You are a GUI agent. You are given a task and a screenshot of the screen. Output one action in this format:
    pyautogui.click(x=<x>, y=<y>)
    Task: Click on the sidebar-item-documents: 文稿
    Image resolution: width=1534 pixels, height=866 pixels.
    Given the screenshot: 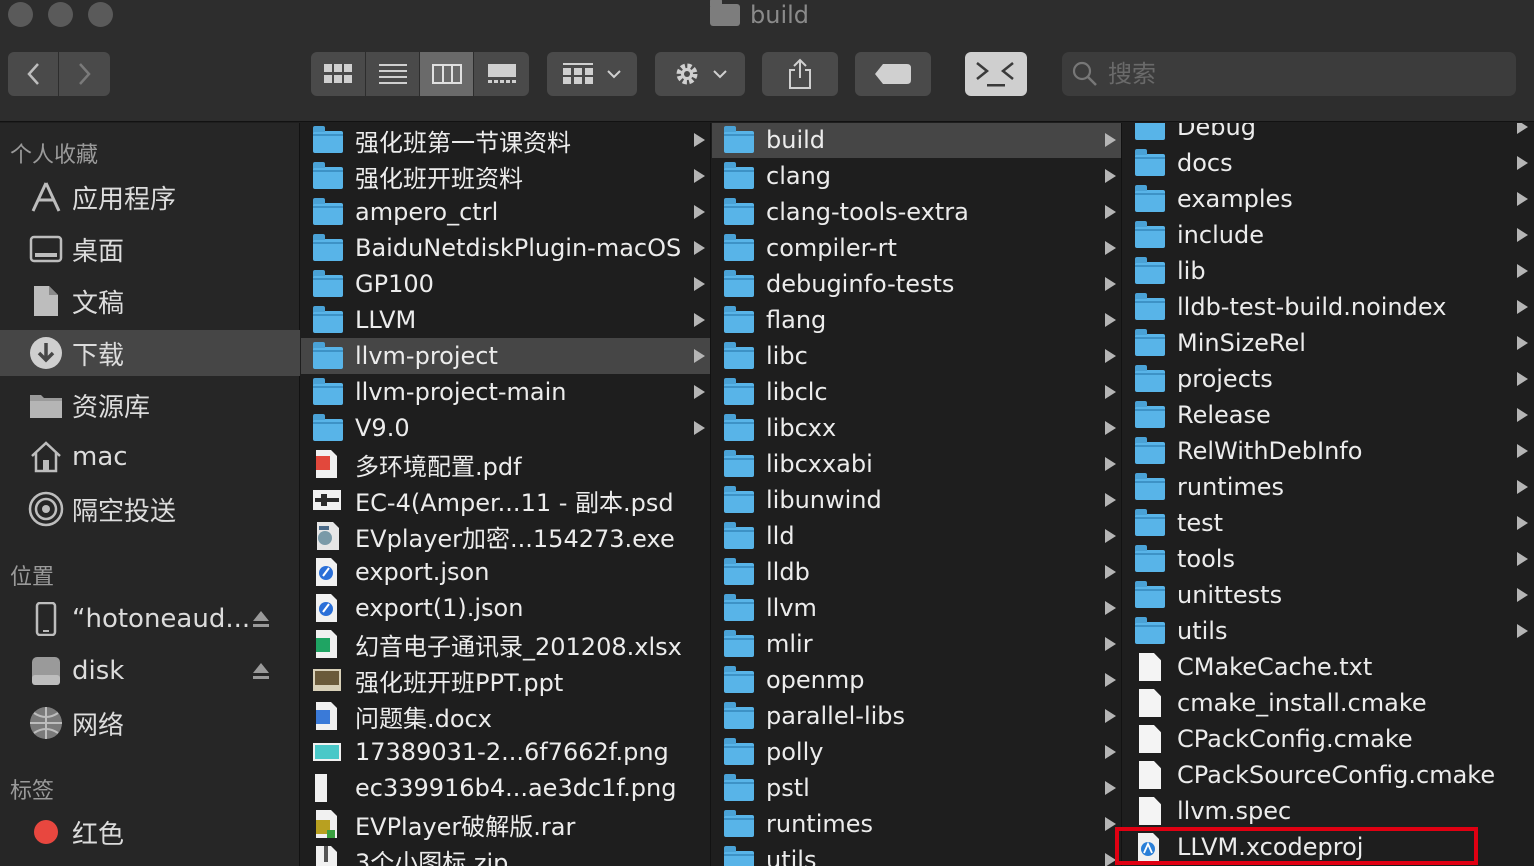 What is the action you would take?
    pyautogui.click(x=150, y=301)
    